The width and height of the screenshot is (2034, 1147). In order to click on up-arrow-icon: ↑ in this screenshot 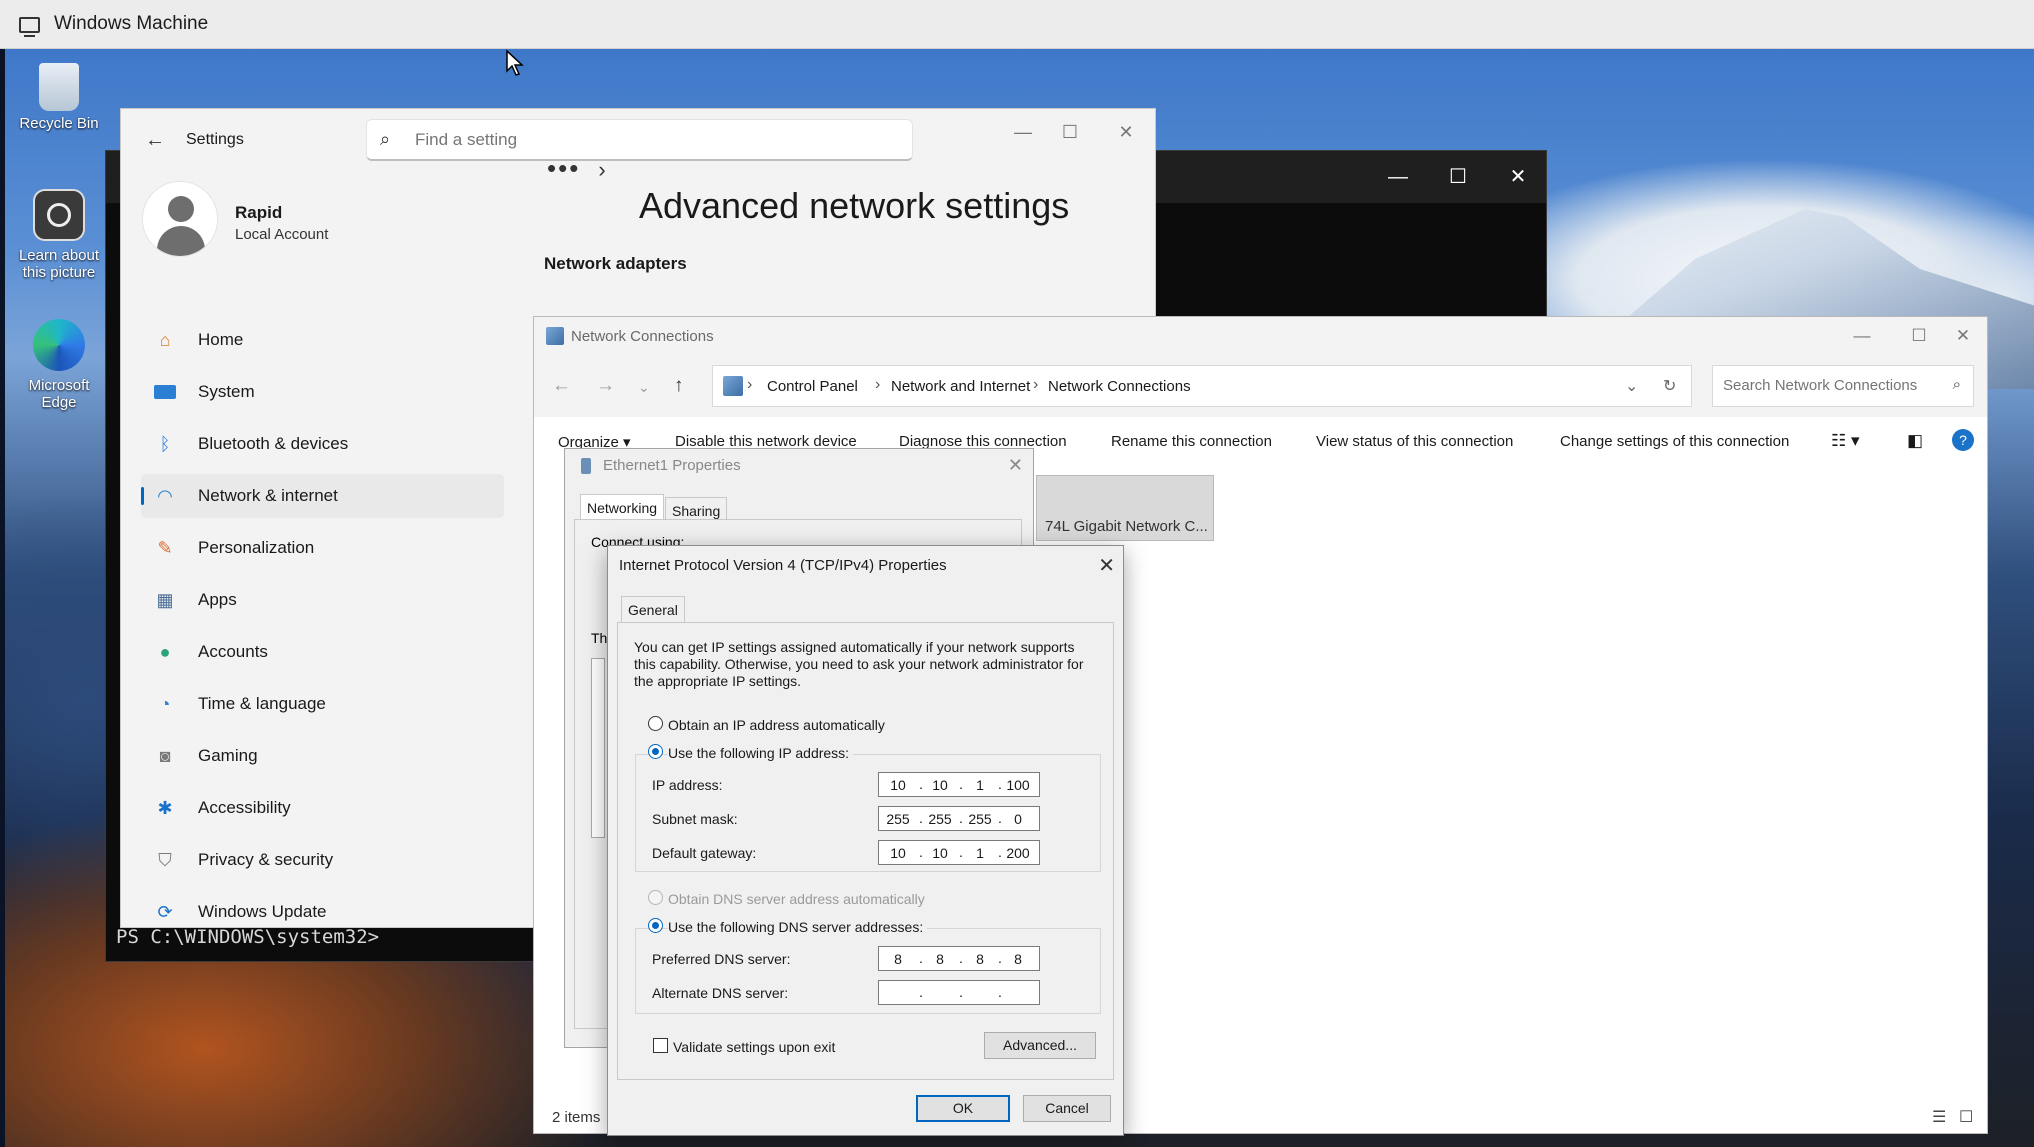, I will do `click(679, 386)`.